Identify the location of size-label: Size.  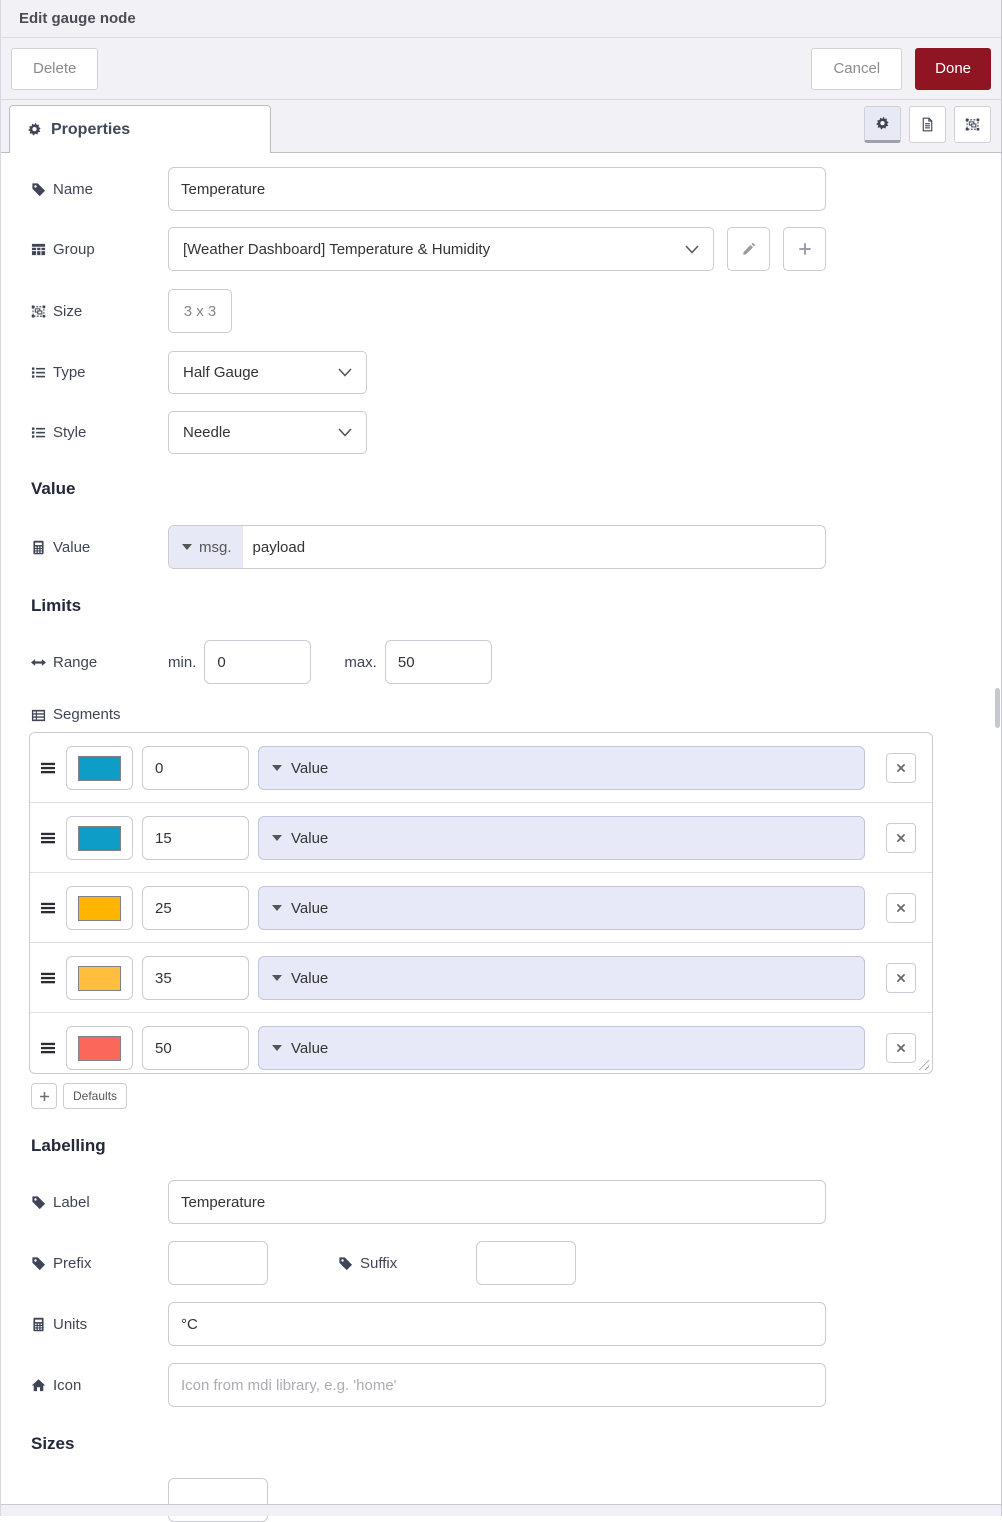
(99, 311).